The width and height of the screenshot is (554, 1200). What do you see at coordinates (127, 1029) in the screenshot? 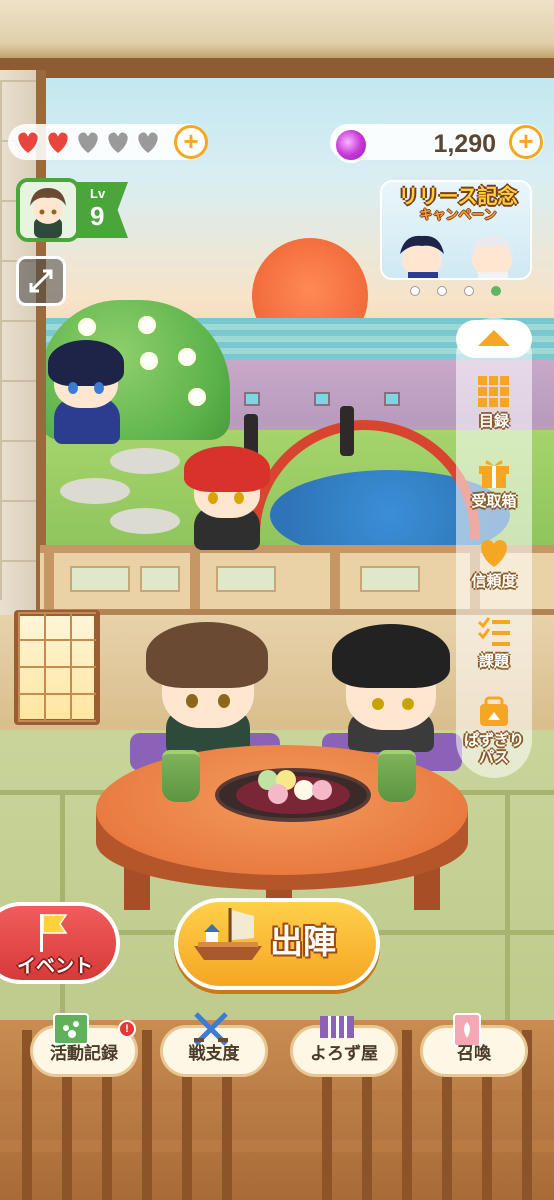
I see `activity-log-badge: !` at bounding box center [127, 1029].